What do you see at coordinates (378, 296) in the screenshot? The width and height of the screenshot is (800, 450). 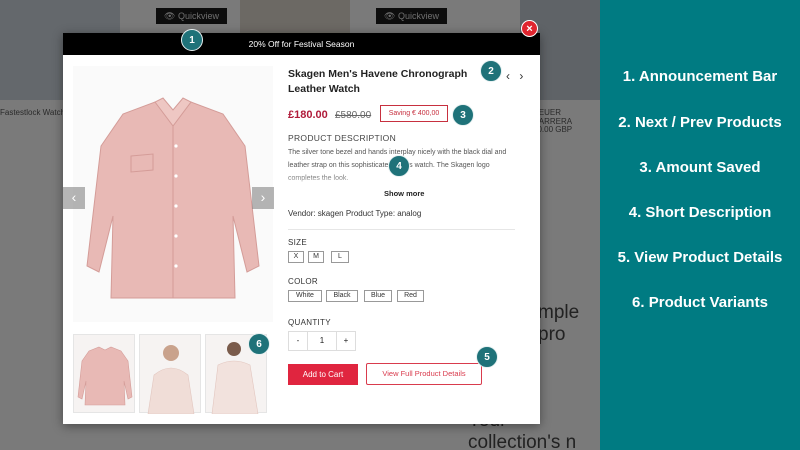 I see `color-option-blue: Blue` at bounding box center [378, 296].